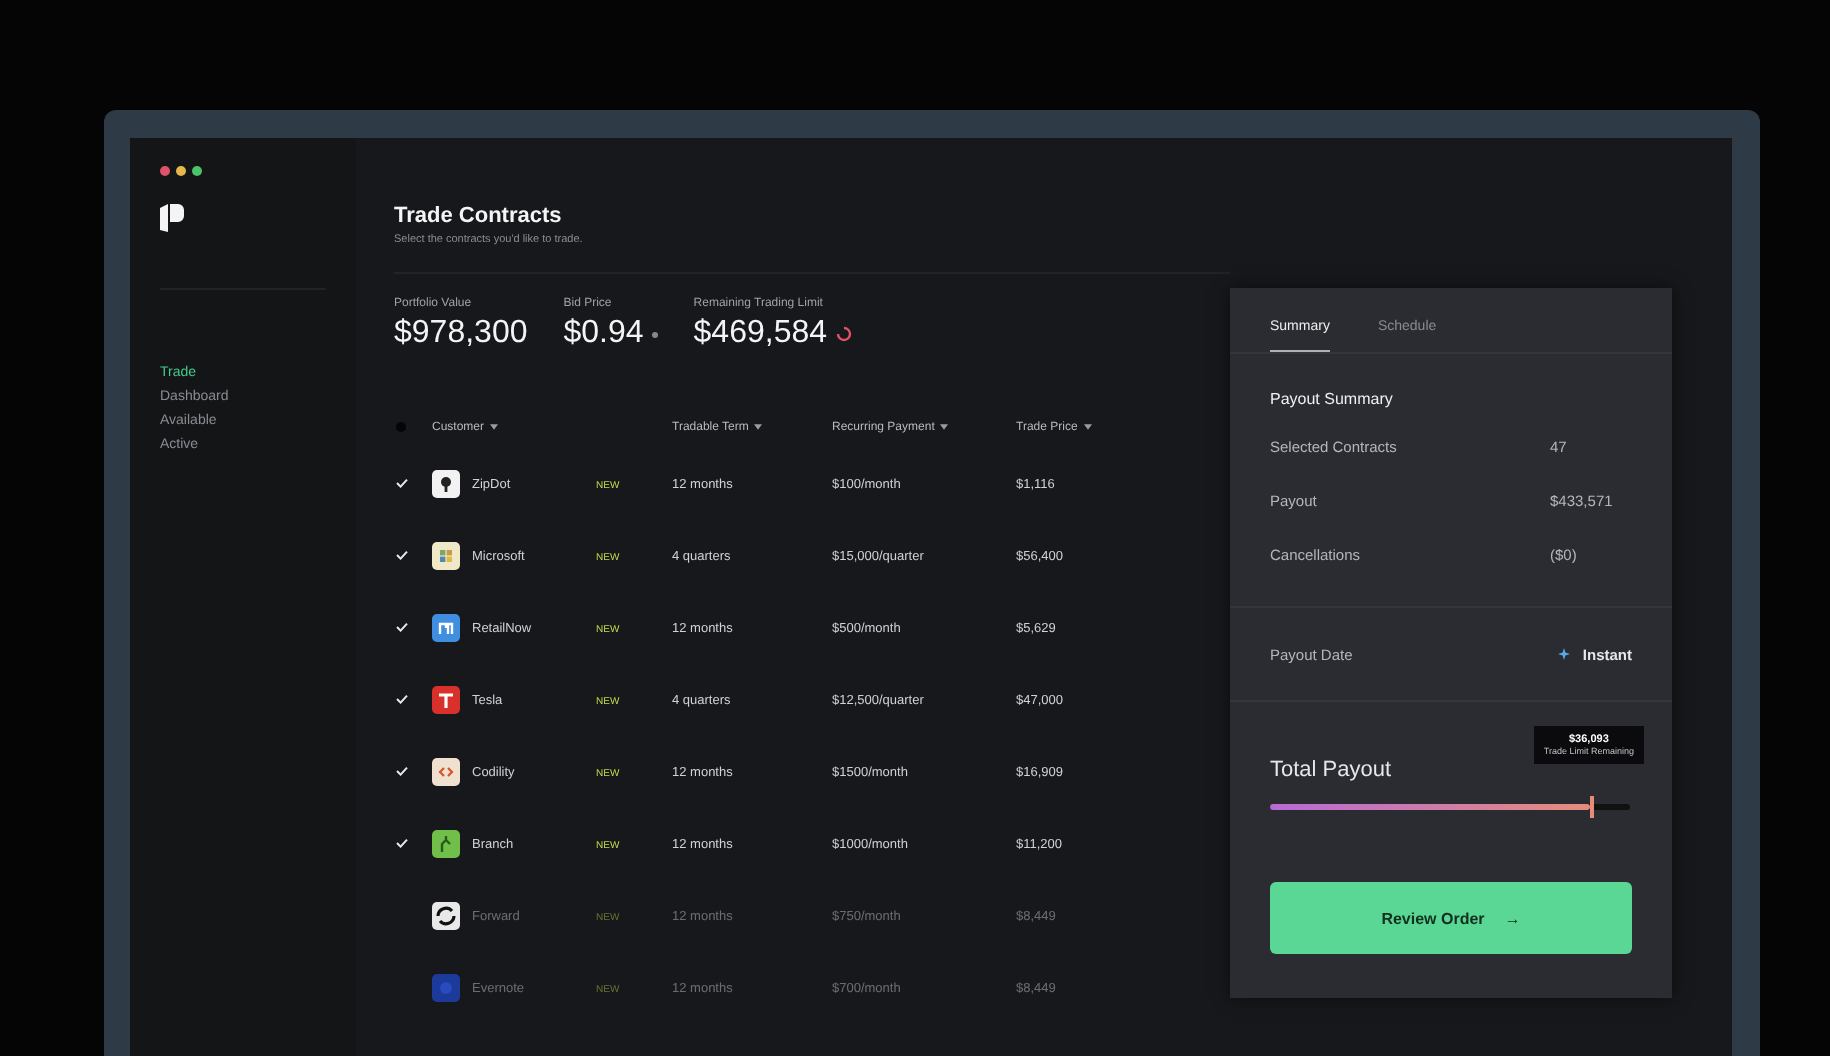  I want to click on total-payout-label: Total Payout, so click(1331, 770).